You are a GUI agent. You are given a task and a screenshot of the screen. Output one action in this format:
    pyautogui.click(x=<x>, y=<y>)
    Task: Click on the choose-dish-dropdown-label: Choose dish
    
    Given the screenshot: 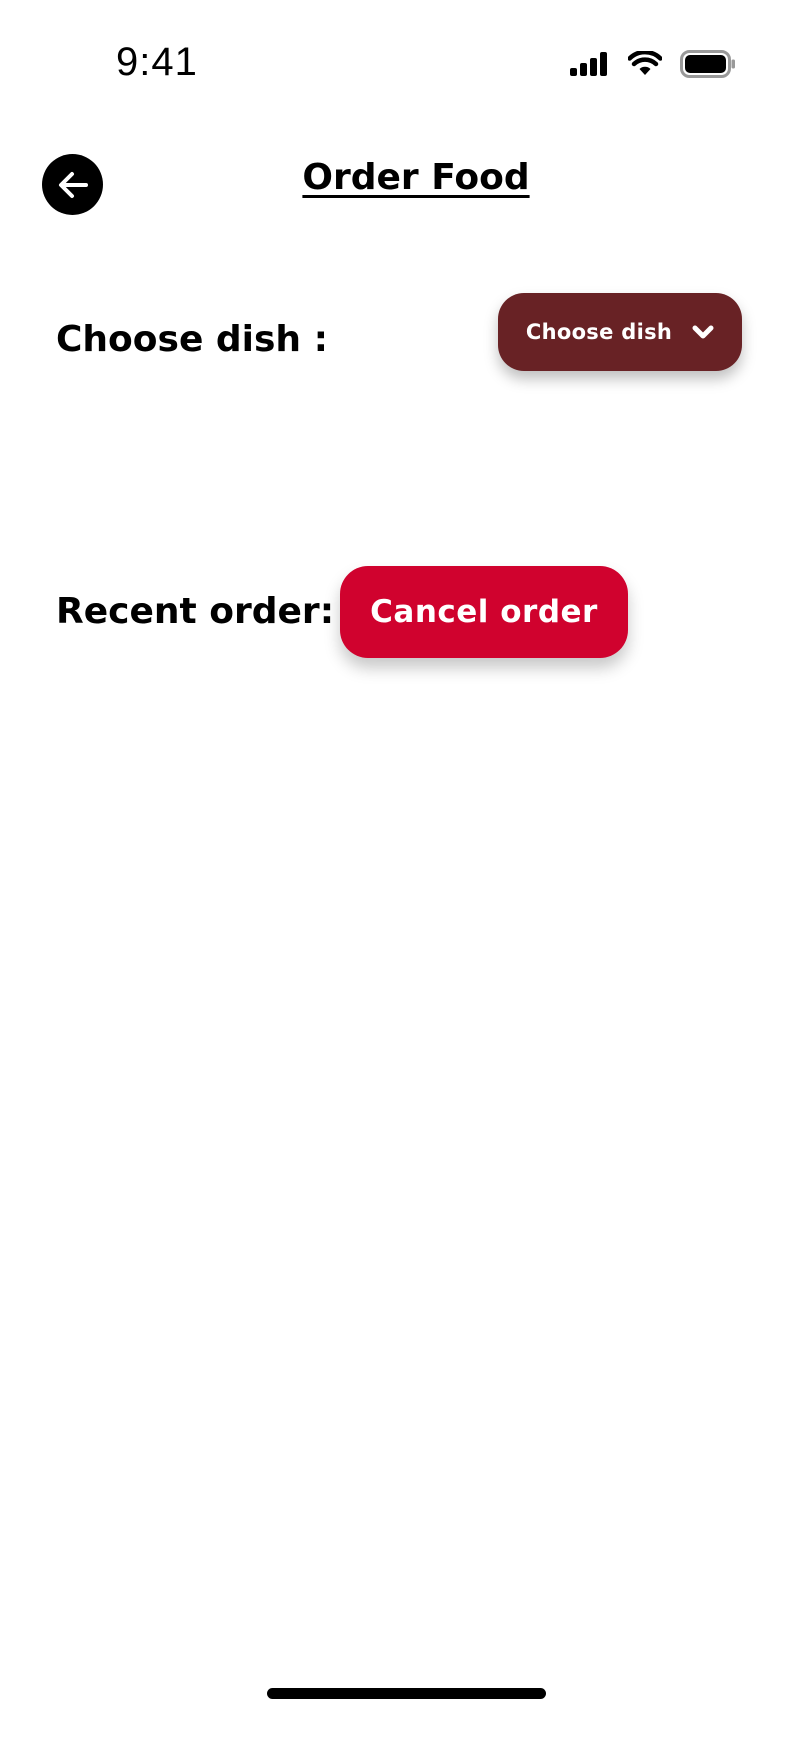 What is the action you would take?
    pyautogui.click(x=599, y=332)
    